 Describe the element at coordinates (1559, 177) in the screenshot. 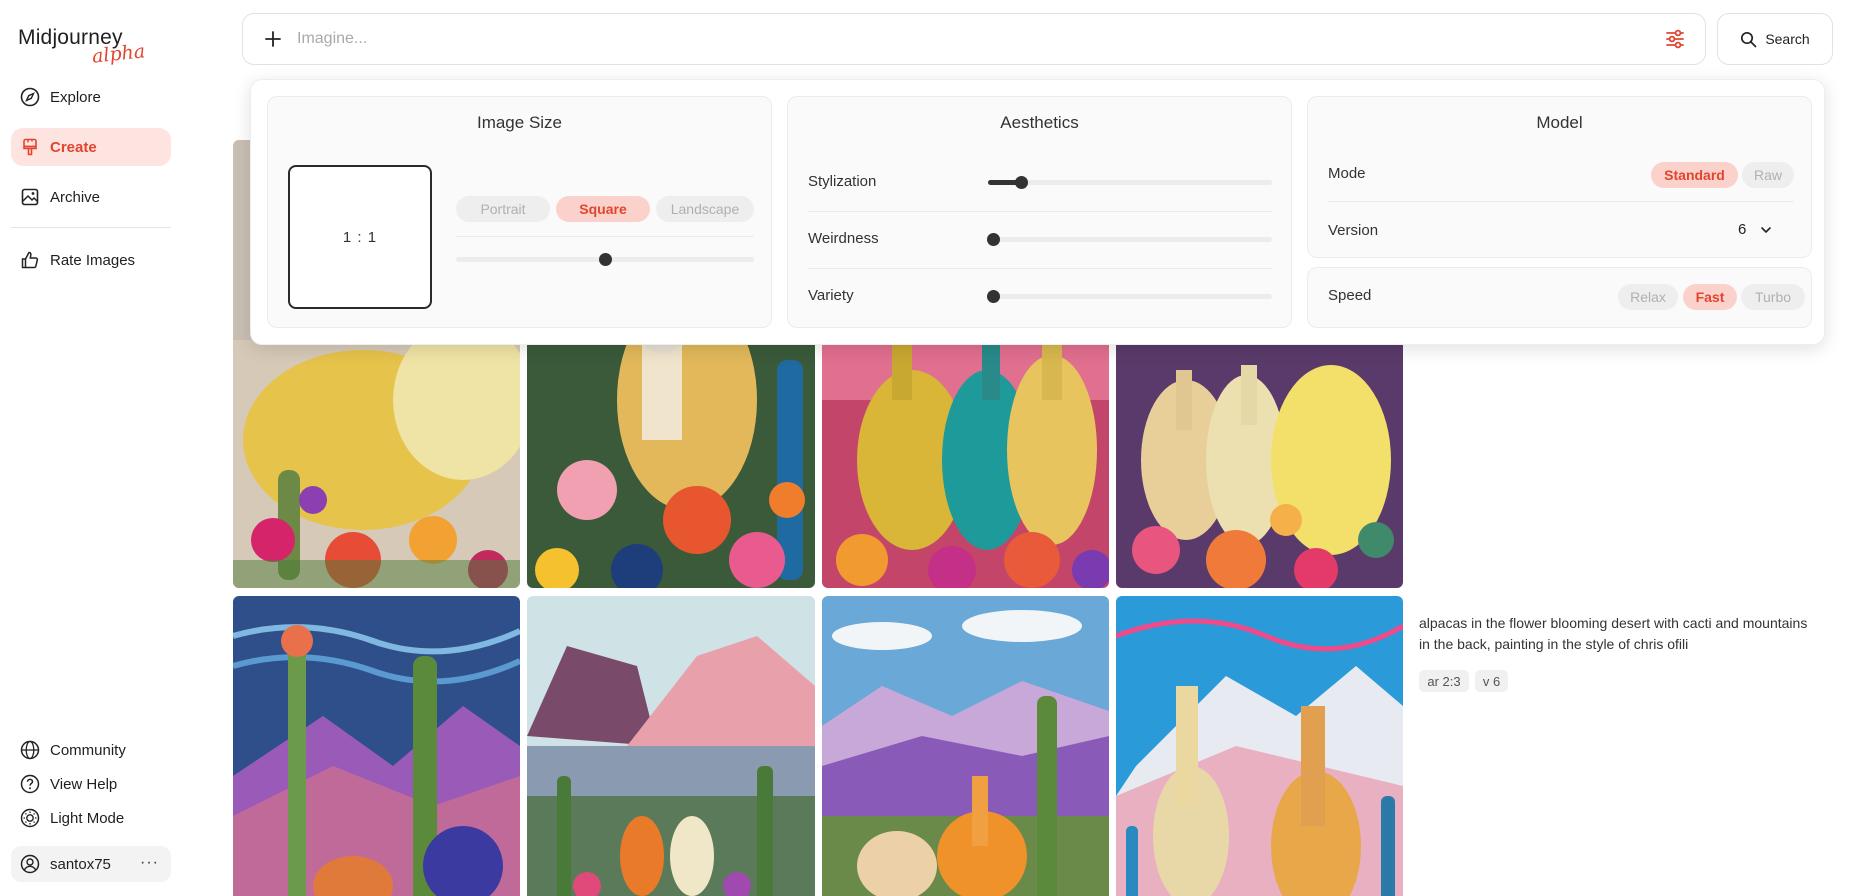

I see `model-card: Model Mode Standard Raw Version 6` at that location.